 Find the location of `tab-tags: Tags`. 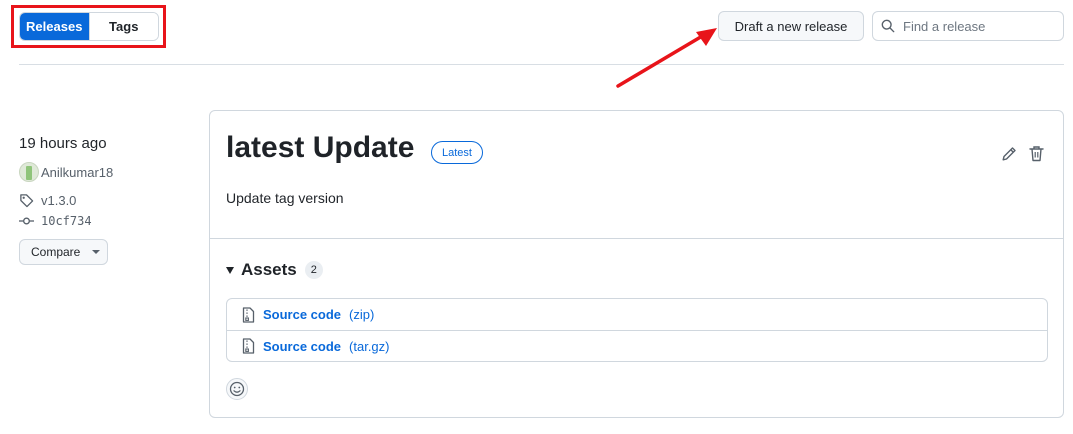

tab-tags: Tags is located at coordinates (123, 26).